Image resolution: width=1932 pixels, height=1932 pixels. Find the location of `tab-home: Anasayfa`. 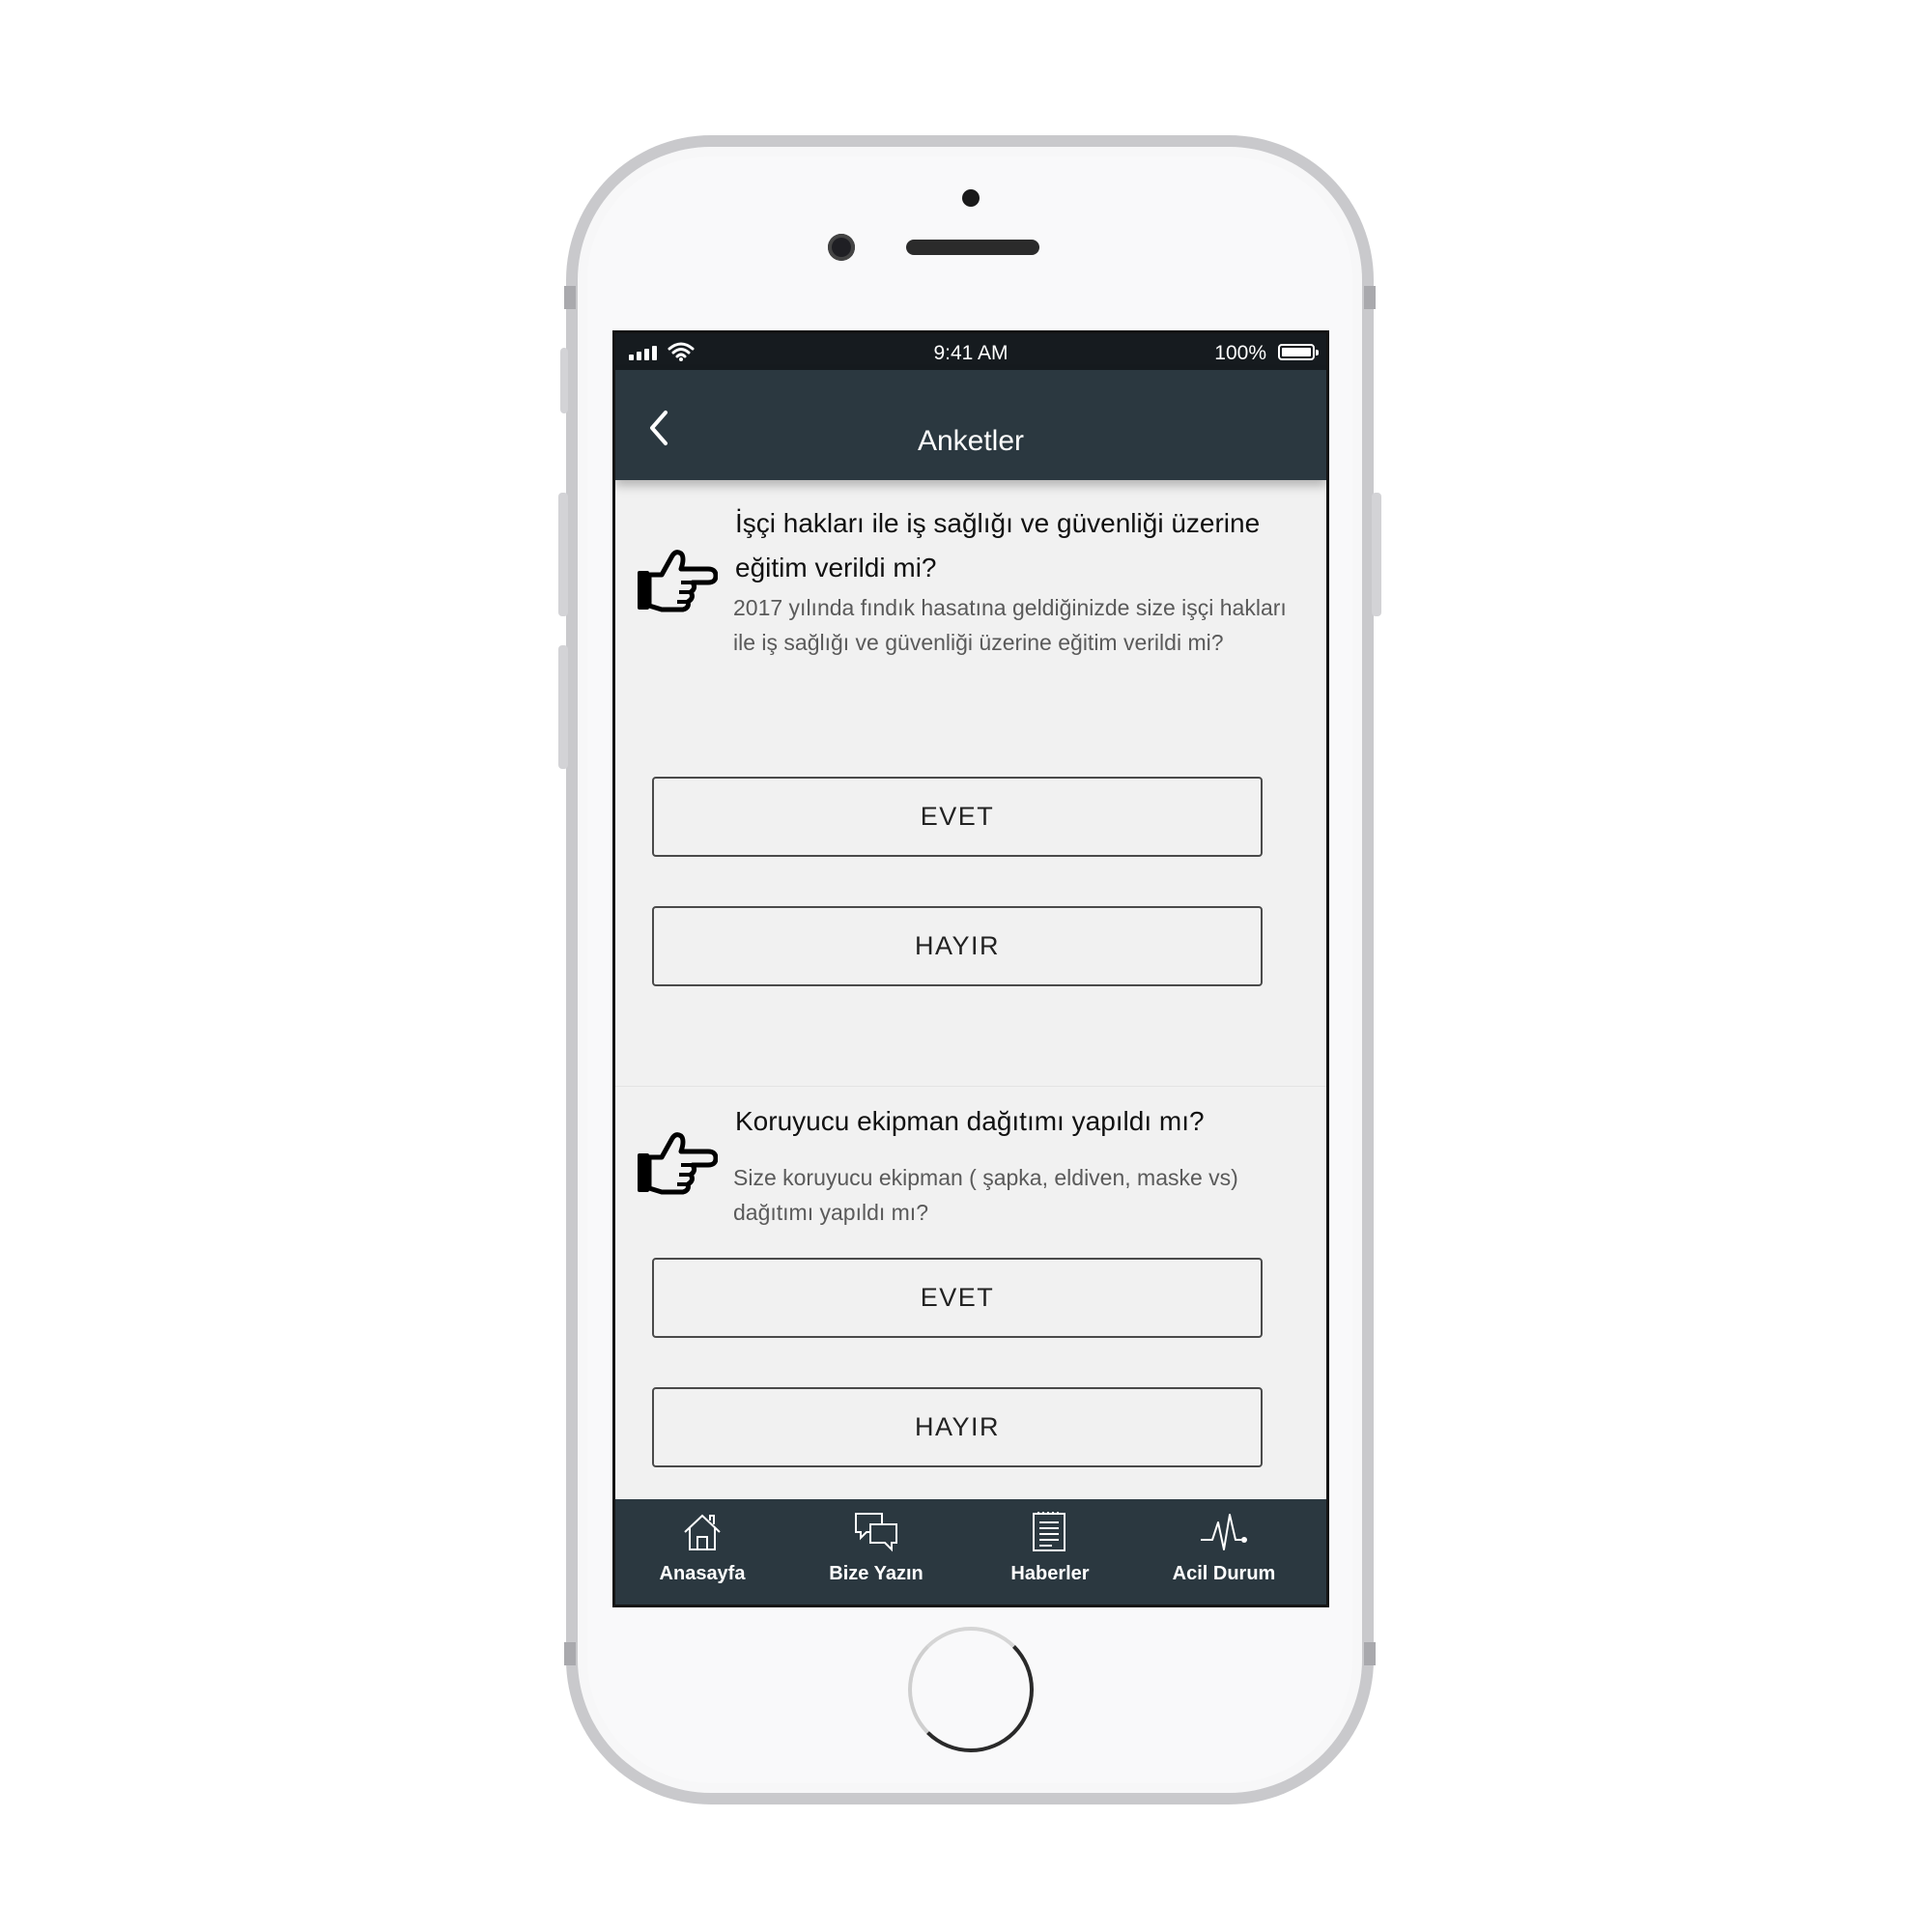

tab-home: Anasayfa is located at coordinates (702, 1552).